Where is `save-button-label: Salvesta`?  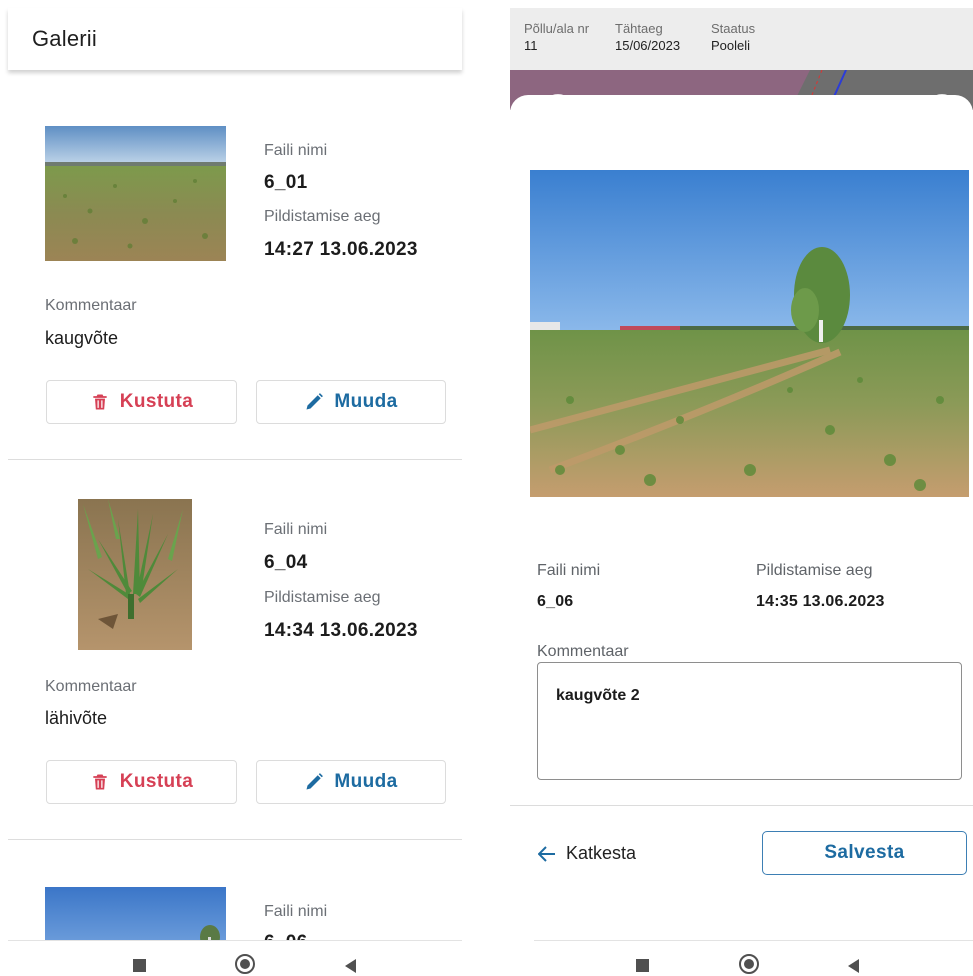 save-button-label: Salvesta is located at coordinates (864, 852).